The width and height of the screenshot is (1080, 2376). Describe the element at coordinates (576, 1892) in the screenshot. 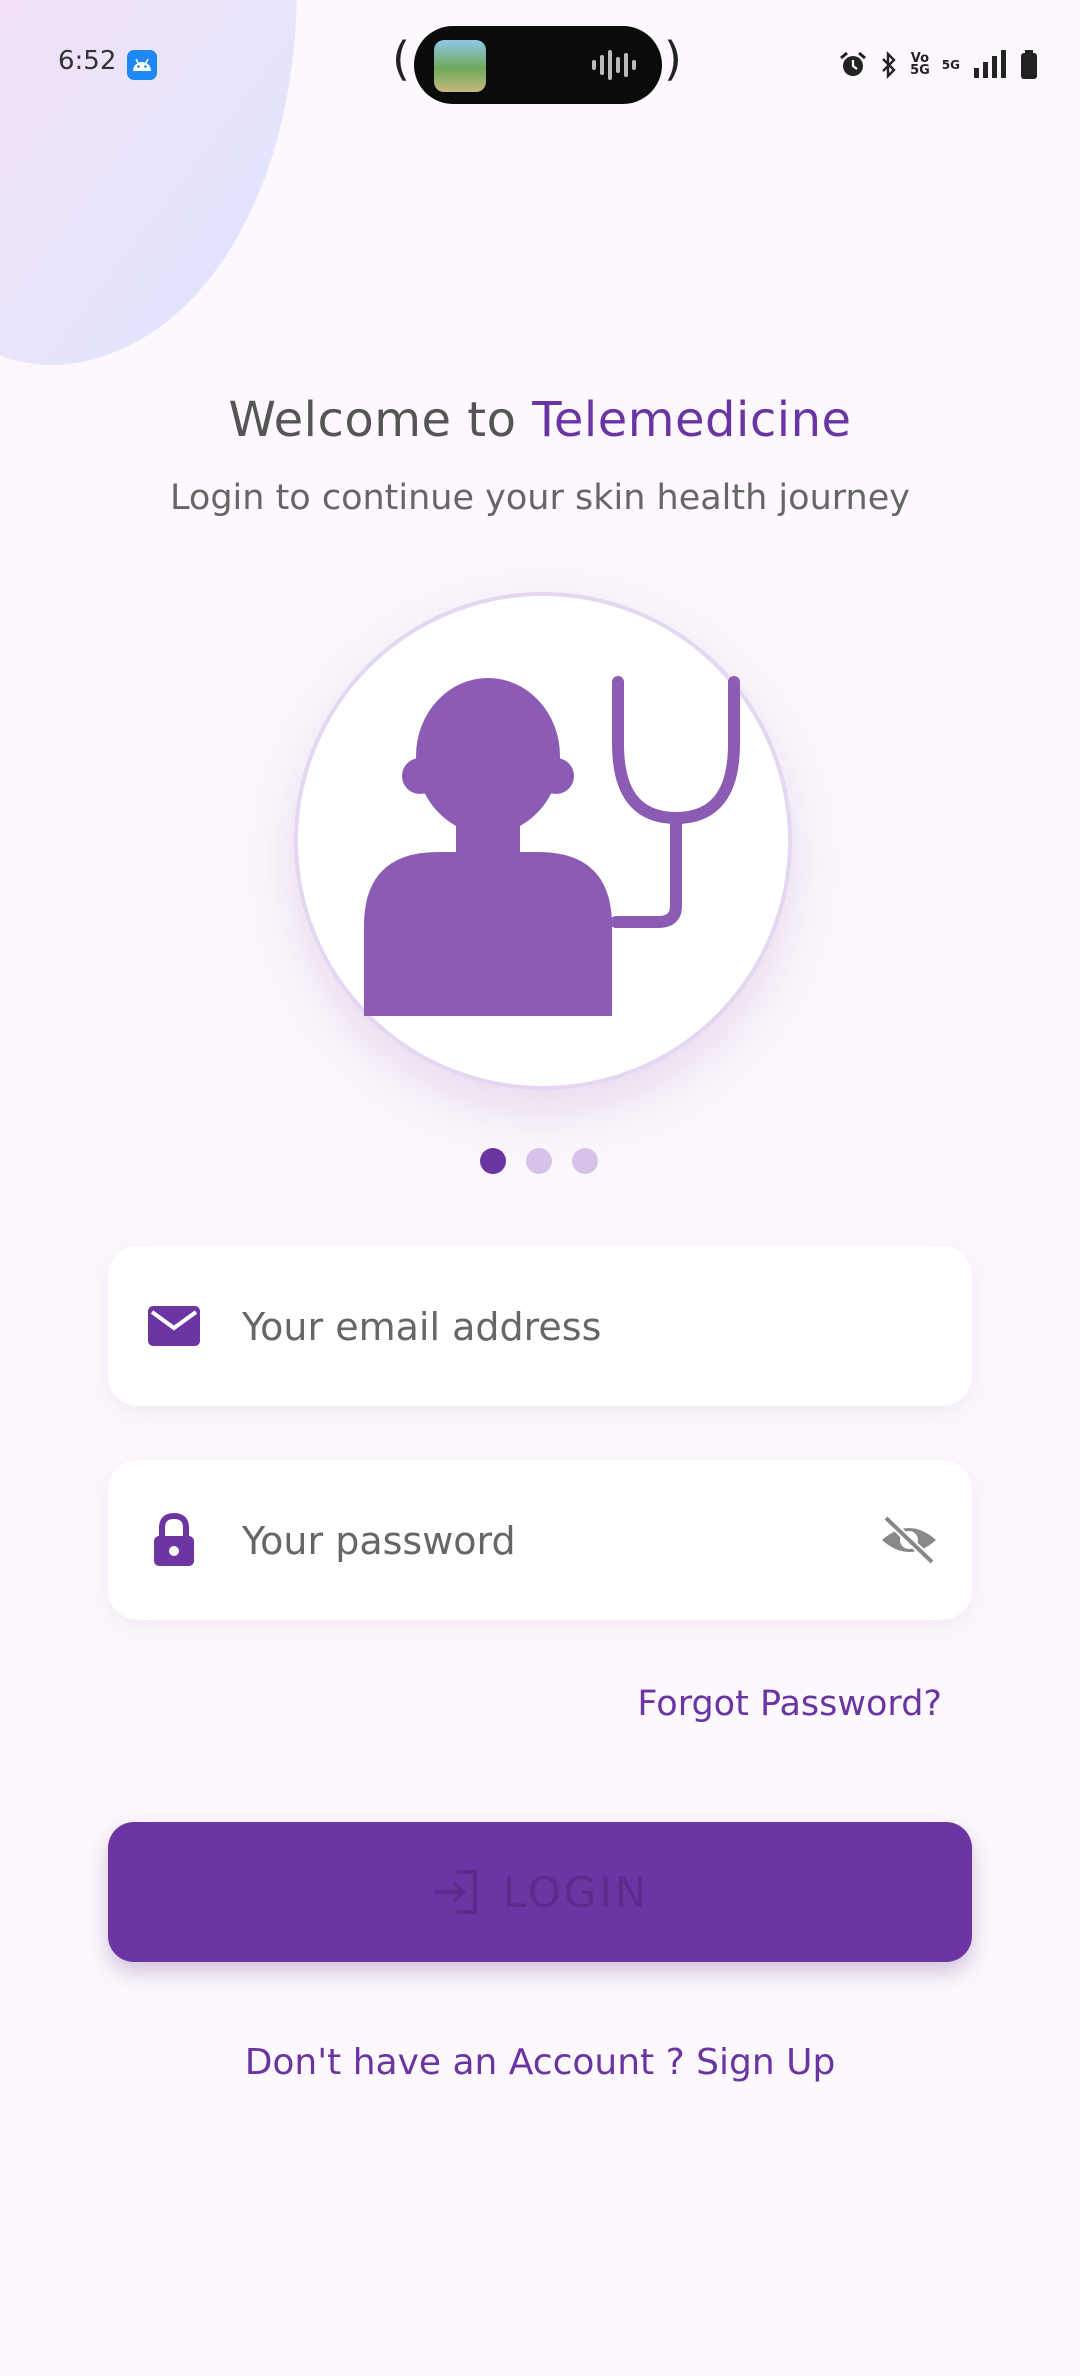

I see `login-label: LOGIN` at that location.